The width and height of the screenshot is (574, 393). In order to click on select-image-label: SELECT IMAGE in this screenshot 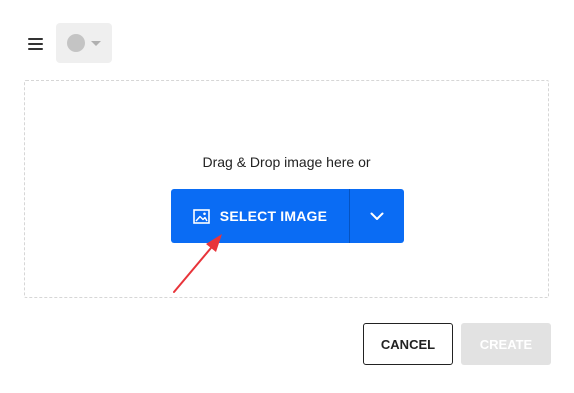, I will do `click(273, 216)`.